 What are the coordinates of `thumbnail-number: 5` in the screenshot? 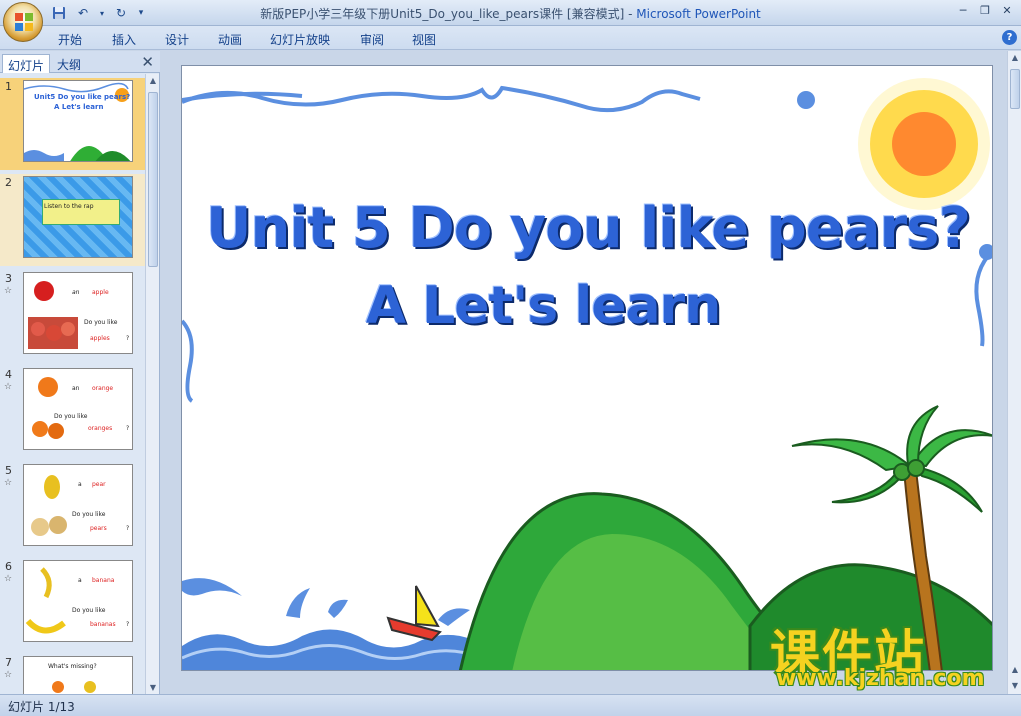 It's located at (8, 470).